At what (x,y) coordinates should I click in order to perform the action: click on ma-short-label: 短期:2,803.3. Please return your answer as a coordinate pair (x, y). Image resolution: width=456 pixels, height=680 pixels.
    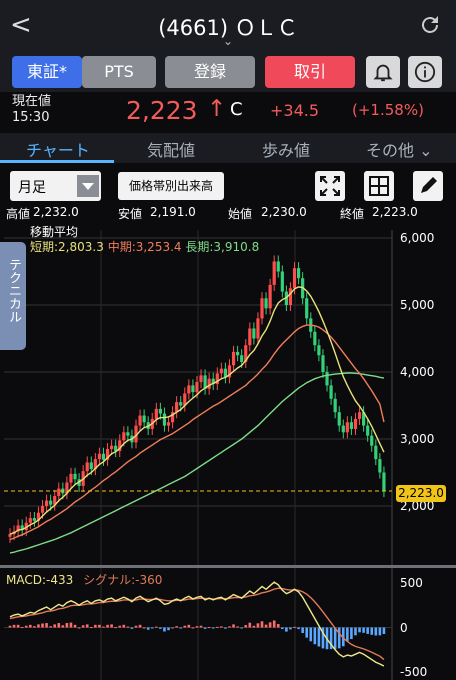
    Looking at the image, I should click on (67, 247).